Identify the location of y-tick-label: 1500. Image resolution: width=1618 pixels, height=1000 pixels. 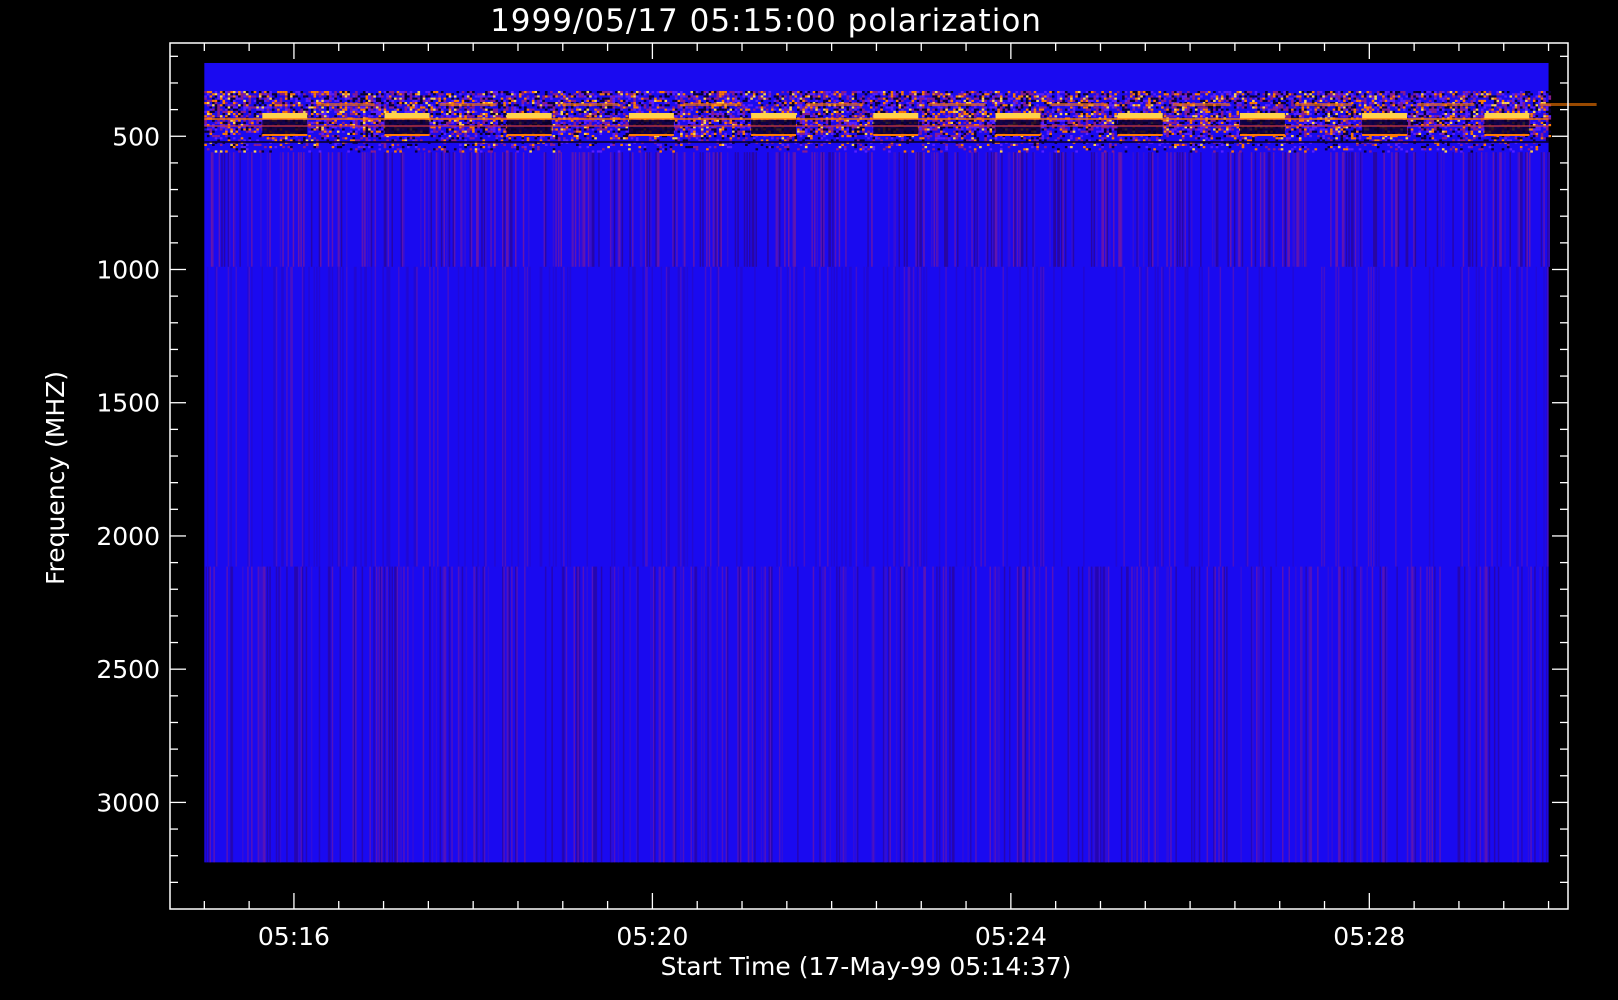
(128, 403).